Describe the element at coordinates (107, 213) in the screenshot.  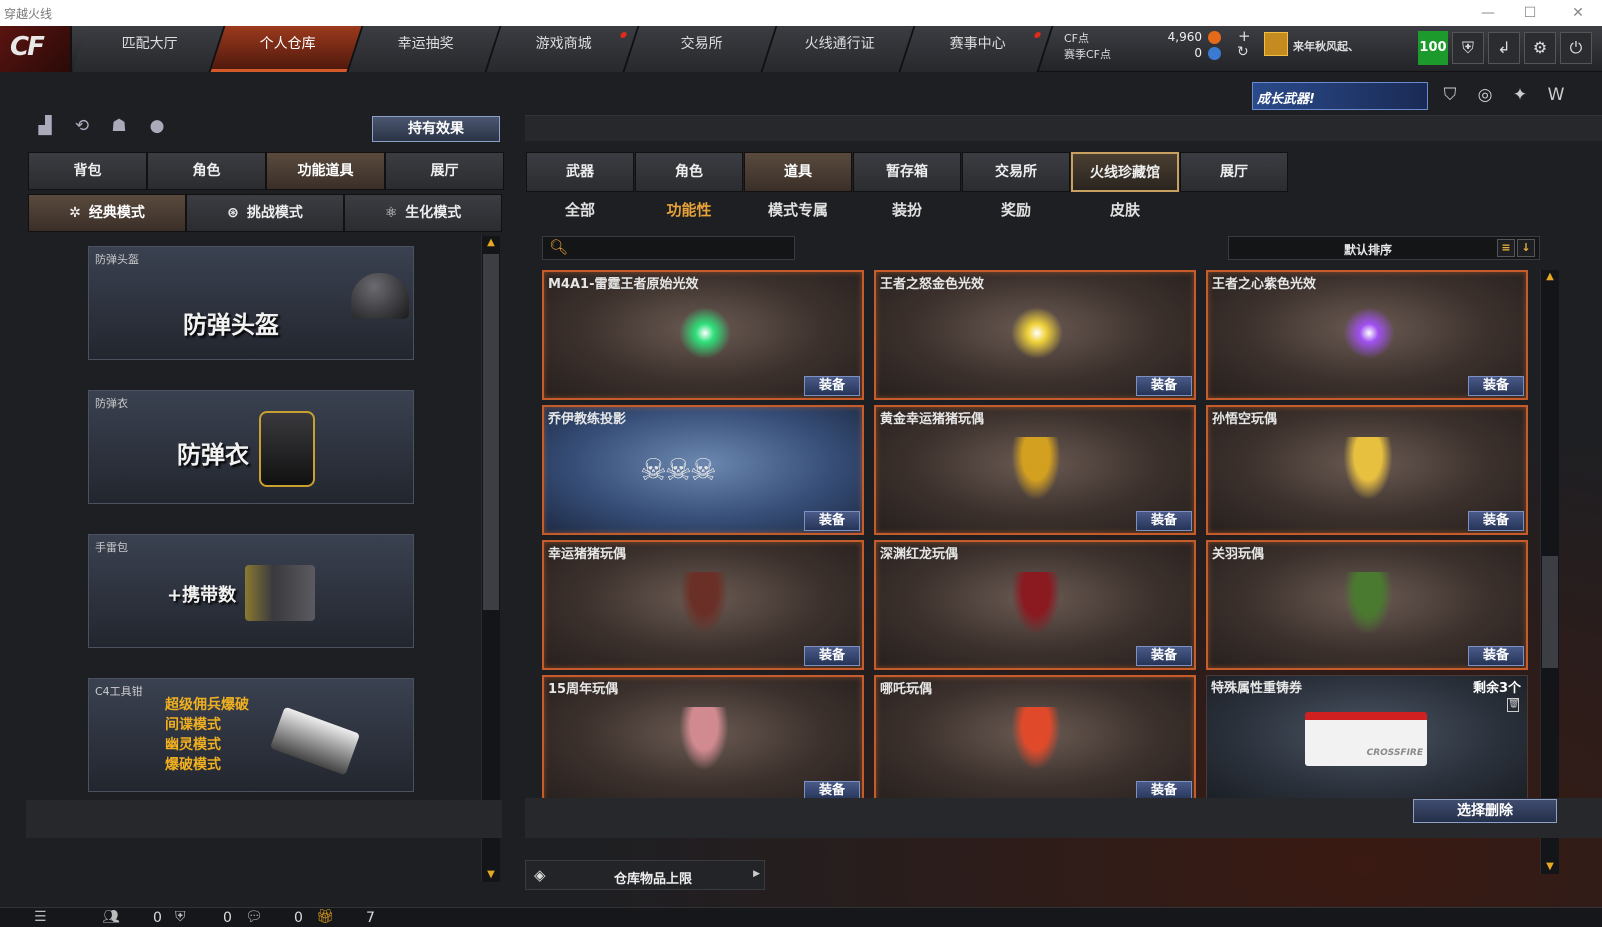
I see `mode-tab-0: ✲ 经典模式` at that location.